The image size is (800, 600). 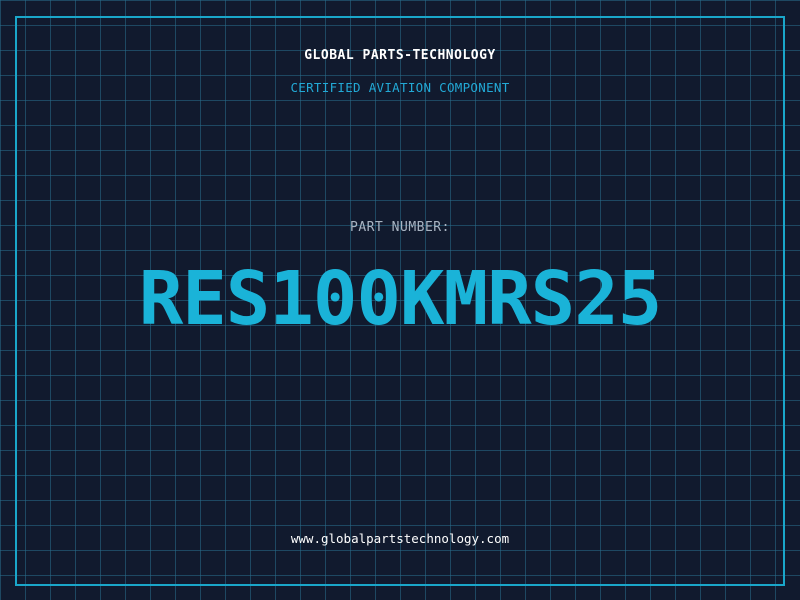 I want to click on part-number-label: PART NUMBER:, so click(x=400, y=227).